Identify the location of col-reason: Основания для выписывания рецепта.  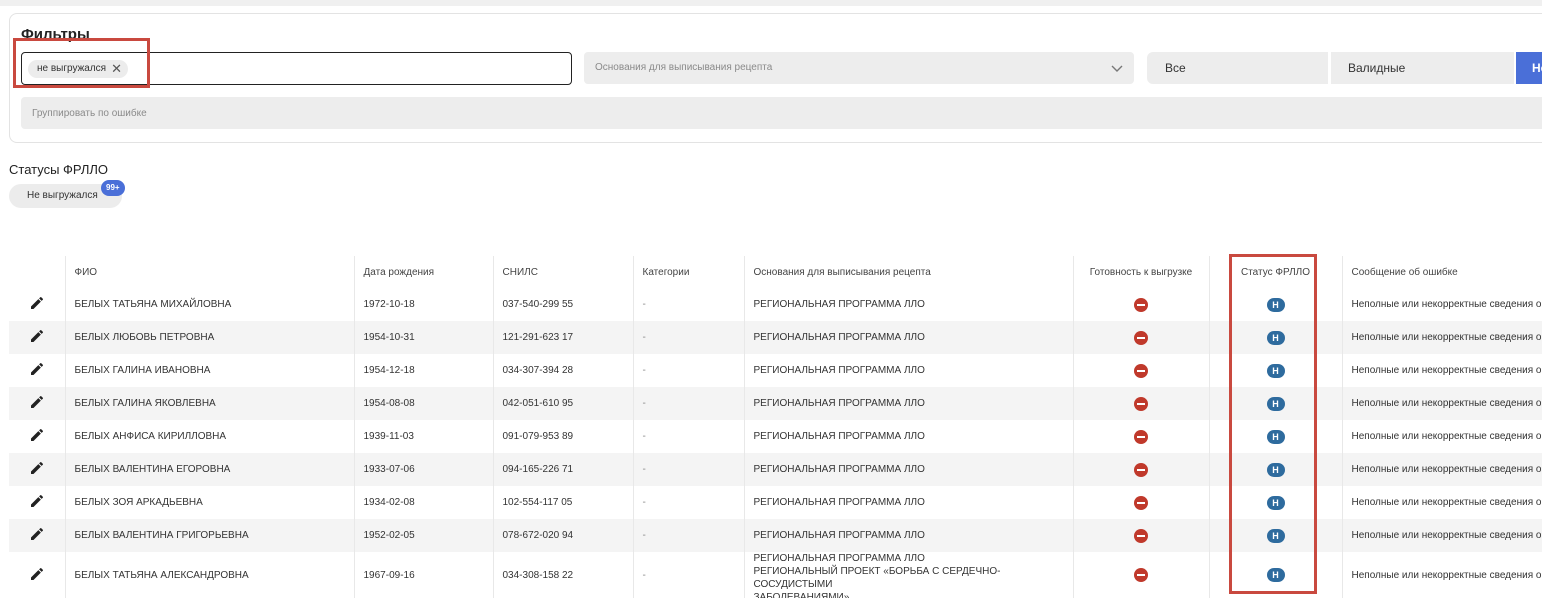
(909, 272).